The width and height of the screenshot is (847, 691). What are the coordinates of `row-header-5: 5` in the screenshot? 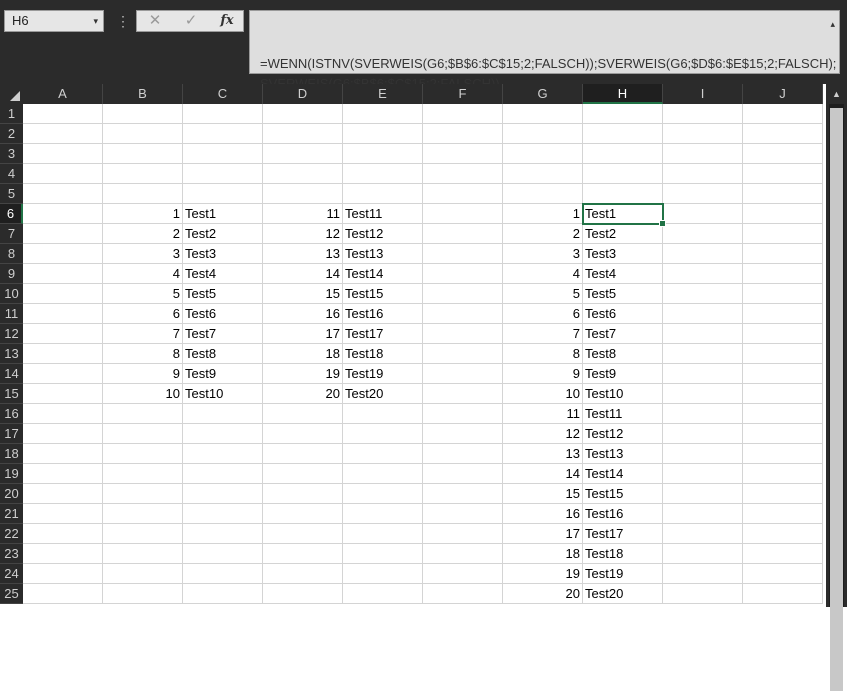 It's located at (11, 194).